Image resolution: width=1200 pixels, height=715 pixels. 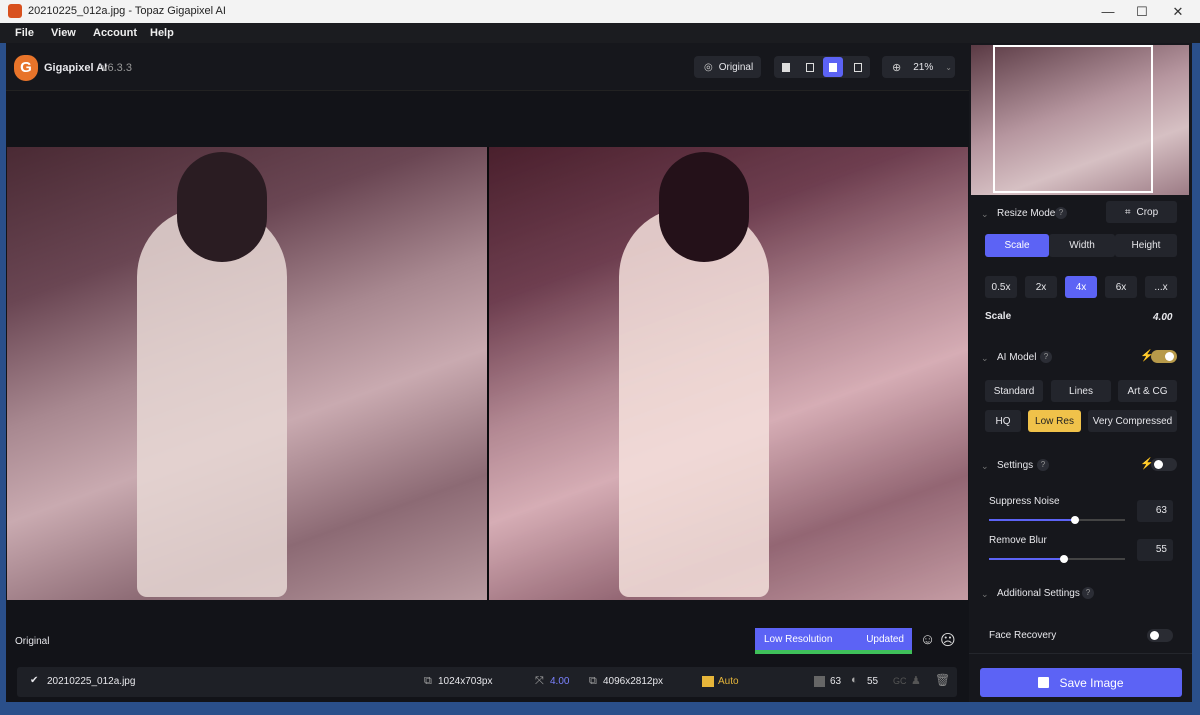 What do you see at coordinates (1080, 653) in the screenshot?
I see `divider` at bounding box center [1080, 653].